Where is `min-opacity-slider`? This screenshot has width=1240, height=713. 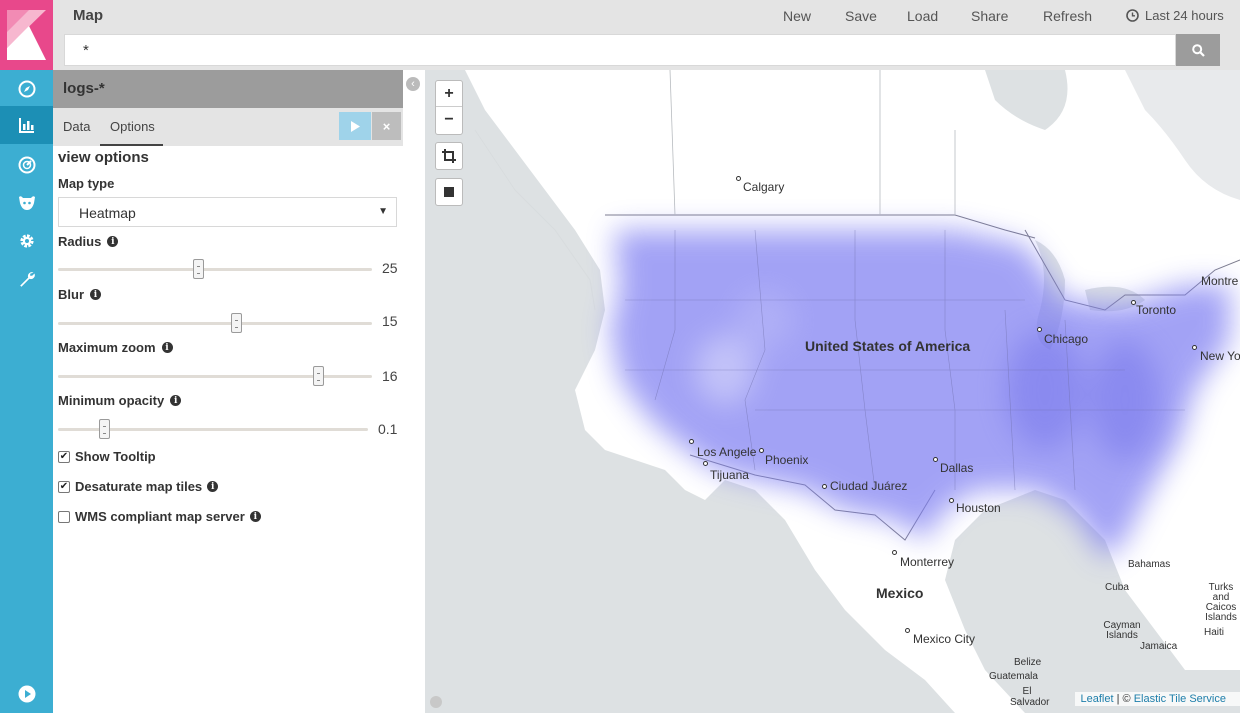
min-opacity-slider is located at coordinates (213, 429).